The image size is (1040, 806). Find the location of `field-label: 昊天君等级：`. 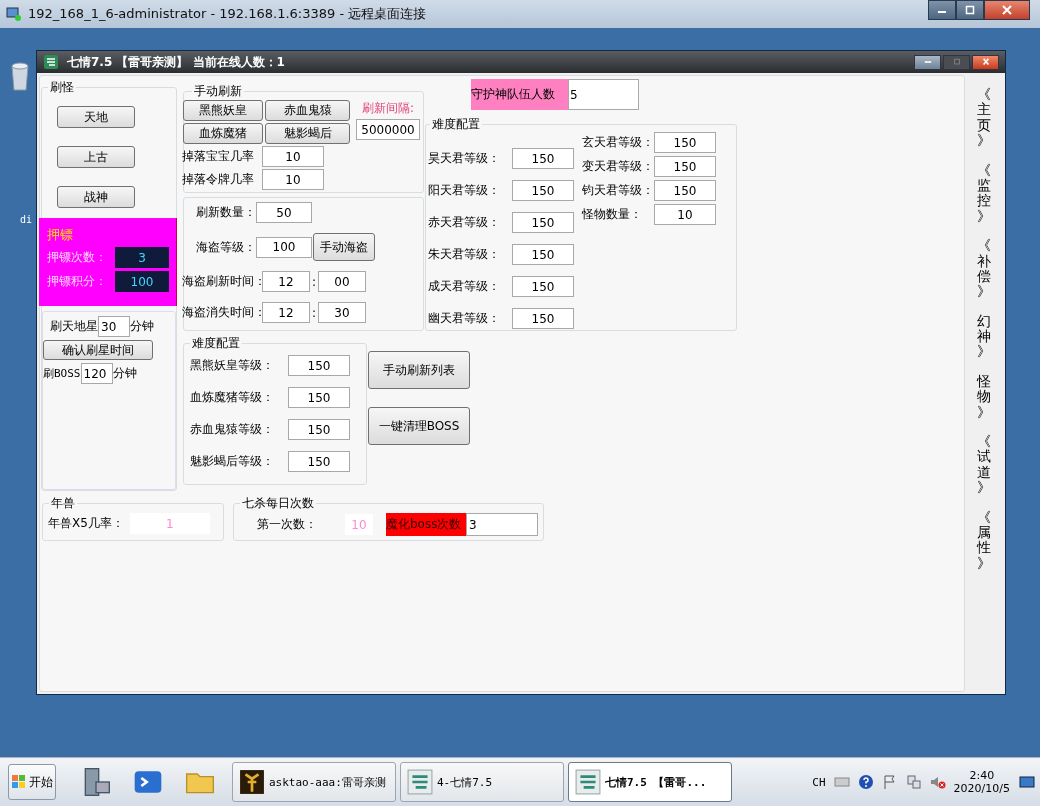

field-label: 昊天君等级： is located at coordinates (463, 158).